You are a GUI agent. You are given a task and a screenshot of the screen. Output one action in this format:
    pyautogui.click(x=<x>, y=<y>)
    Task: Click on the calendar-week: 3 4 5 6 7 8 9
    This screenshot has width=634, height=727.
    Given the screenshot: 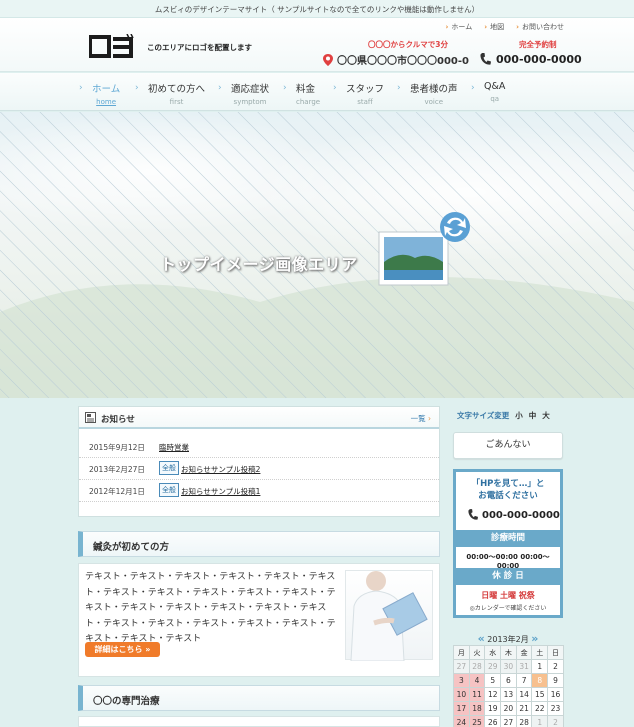 What is the action you would take?
    pyautogui.click(x=508, y=680)
    